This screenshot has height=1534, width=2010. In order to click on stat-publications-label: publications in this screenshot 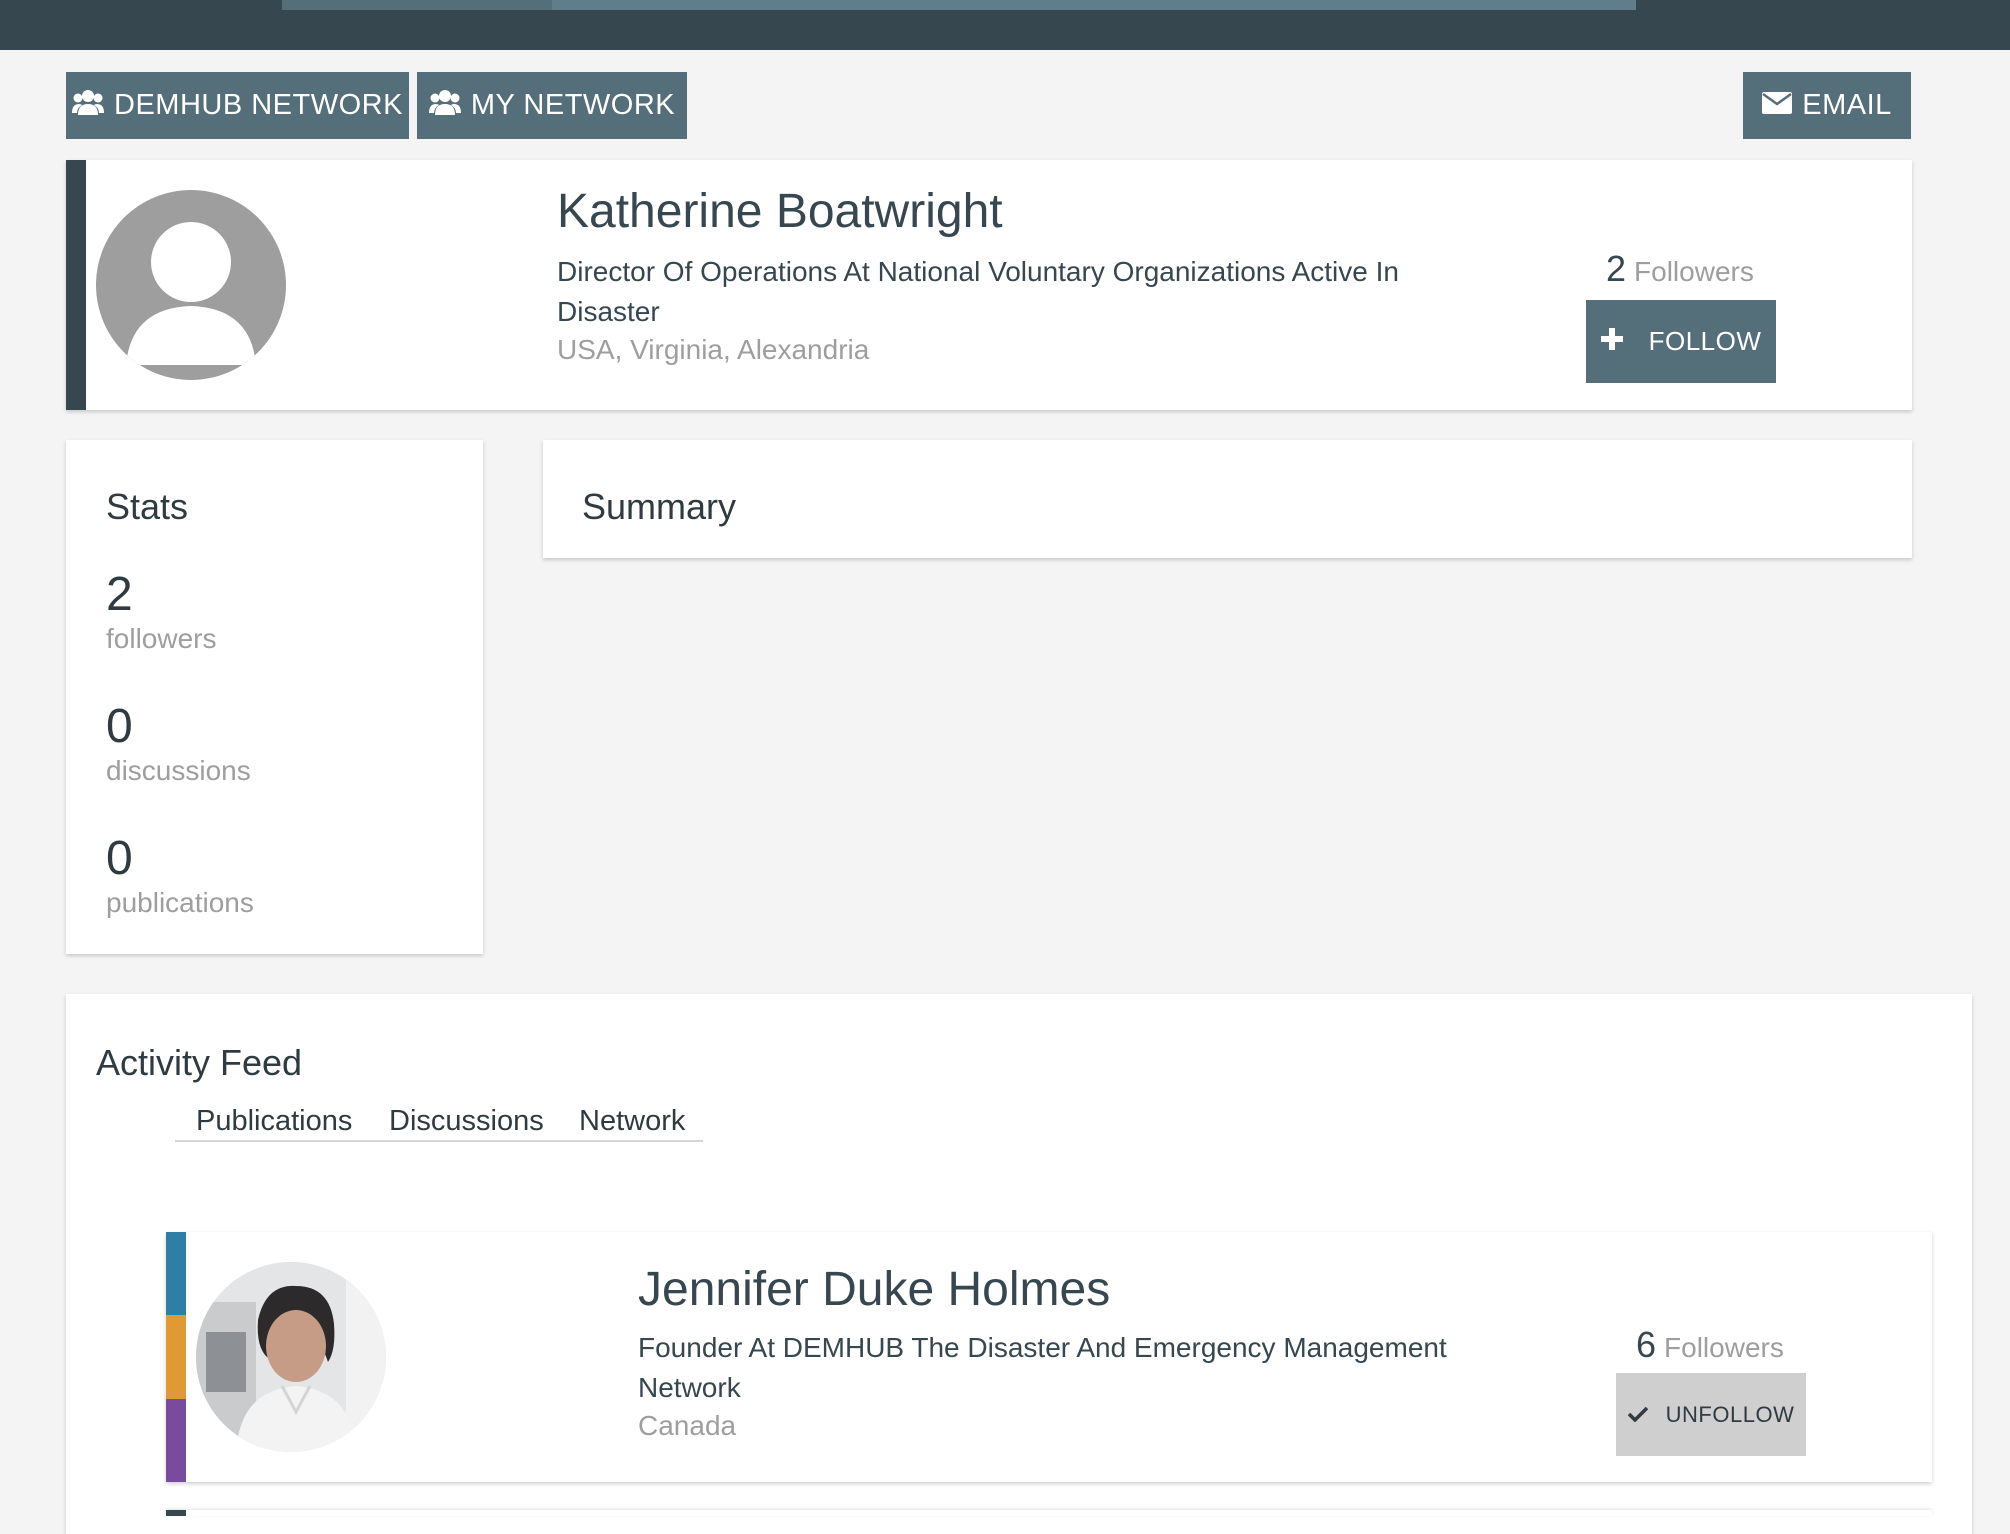, I will do `click(180, 902)`.